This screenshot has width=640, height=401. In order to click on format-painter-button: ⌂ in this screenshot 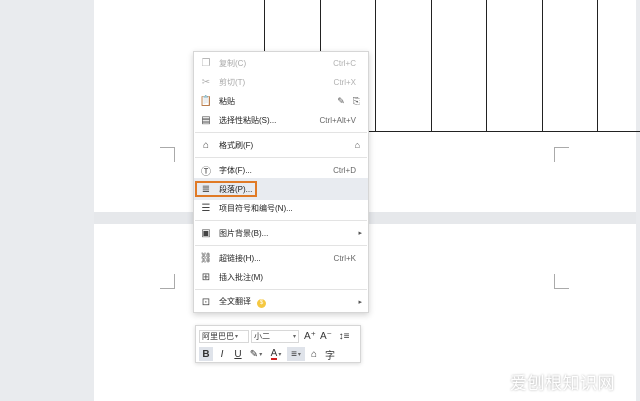, I will do `click(314, 354)`.